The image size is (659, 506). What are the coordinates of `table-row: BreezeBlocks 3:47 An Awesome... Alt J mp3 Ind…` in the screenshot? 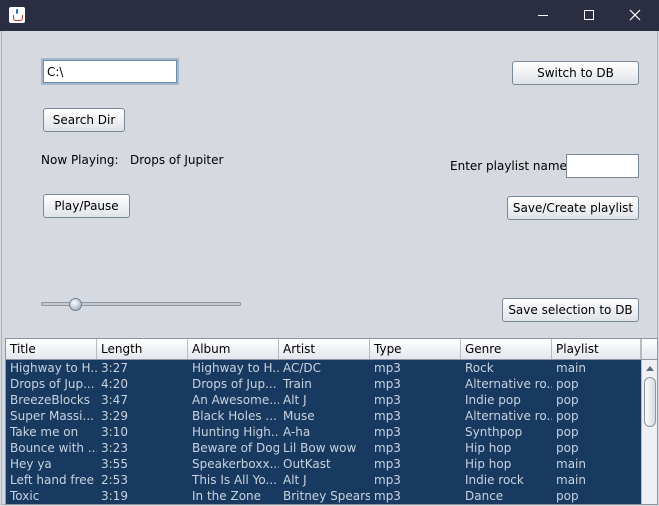 It's located at (323, 400).